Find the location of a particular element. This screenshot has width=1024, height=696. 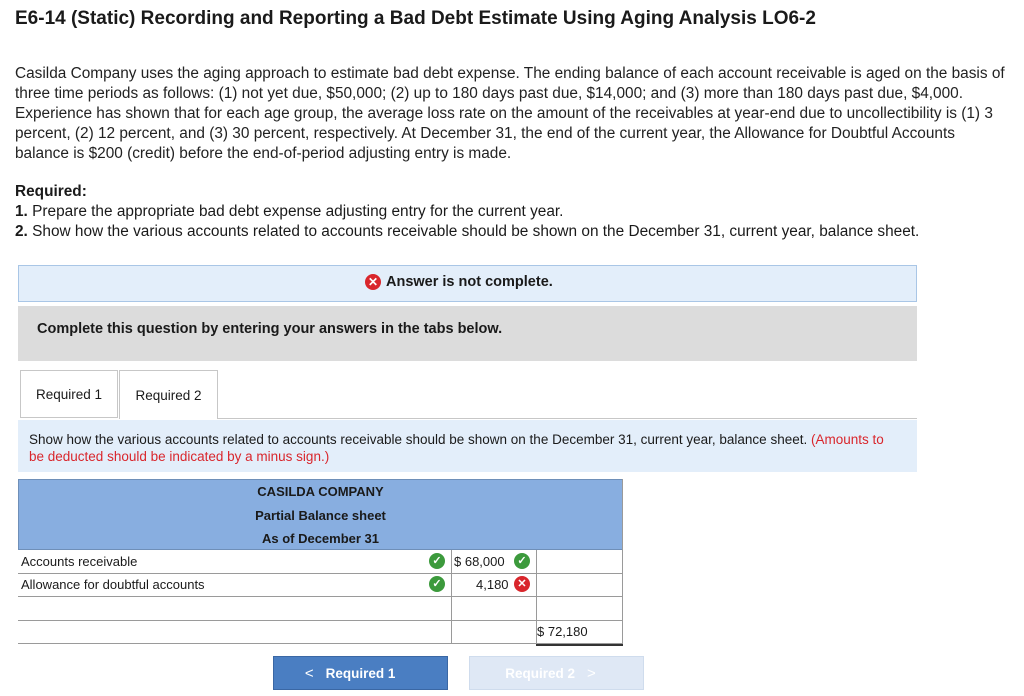

statement-date: As of December 31 is located at coordinates (320, 538).